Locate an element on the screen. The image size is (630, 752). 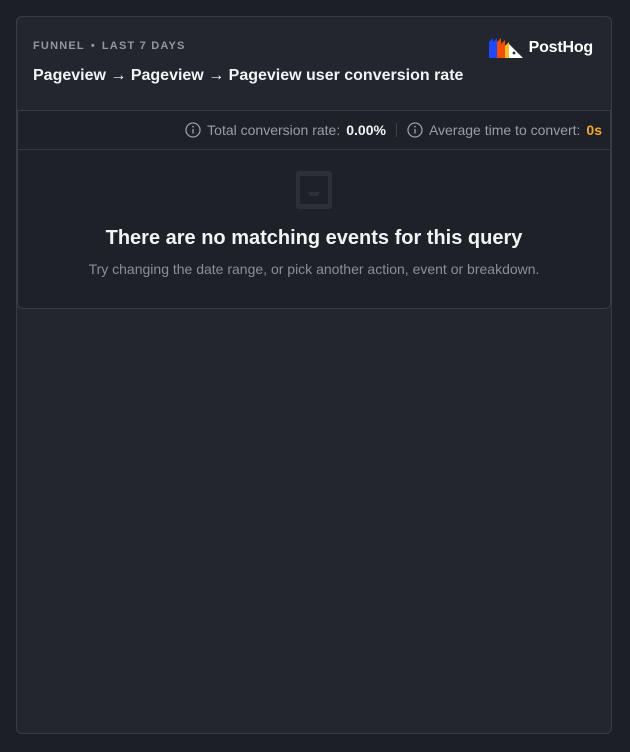
total-conversion-value: 0.00% is located at coordinates (366, 130).